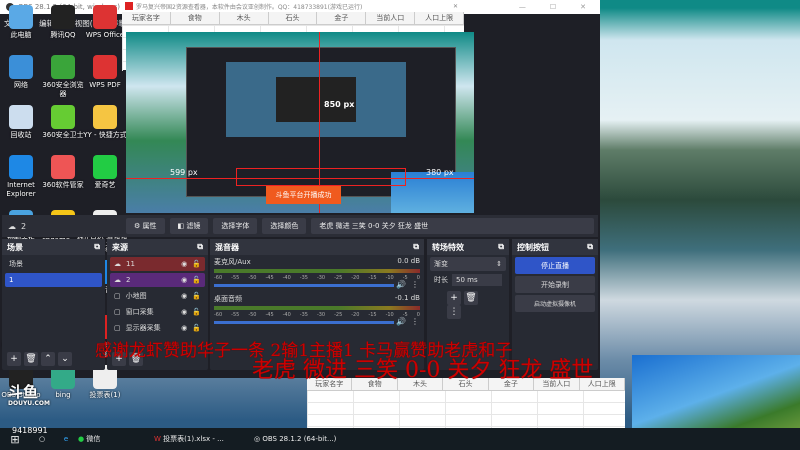  What do you see at coordinates (555, 284) in the screenshot?
I see `start-recording-button: 开始录制` at bounding box center [555, 284].